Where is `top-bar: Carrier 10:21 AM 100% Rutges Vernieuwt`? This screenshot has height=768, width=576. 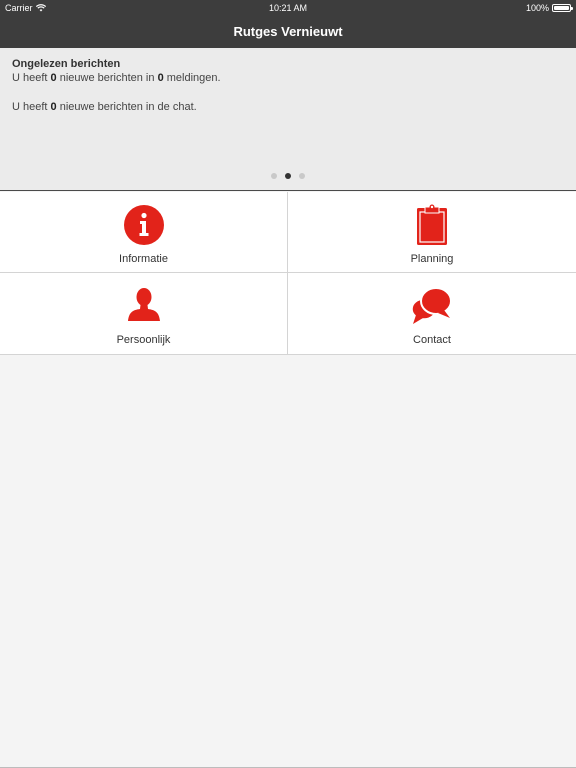
top-bar: Carrier 10:21 AM 100% Rutges Vernieuwt is located at coordinates (288, 24).